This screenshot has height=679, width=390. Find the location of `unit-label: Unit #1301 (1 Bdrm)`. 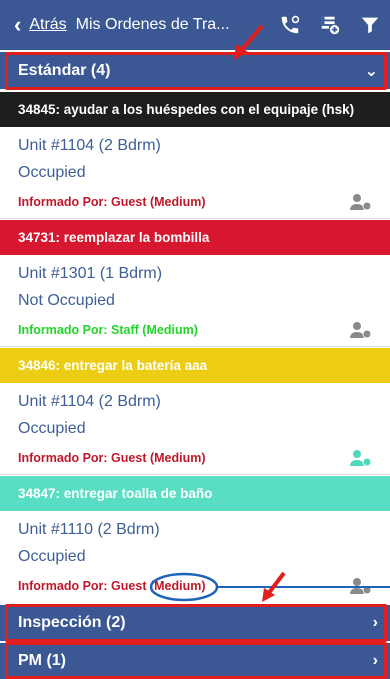

unit-label: Unit #1301 (1 Bdrm) is located at coordinates (90, 273).